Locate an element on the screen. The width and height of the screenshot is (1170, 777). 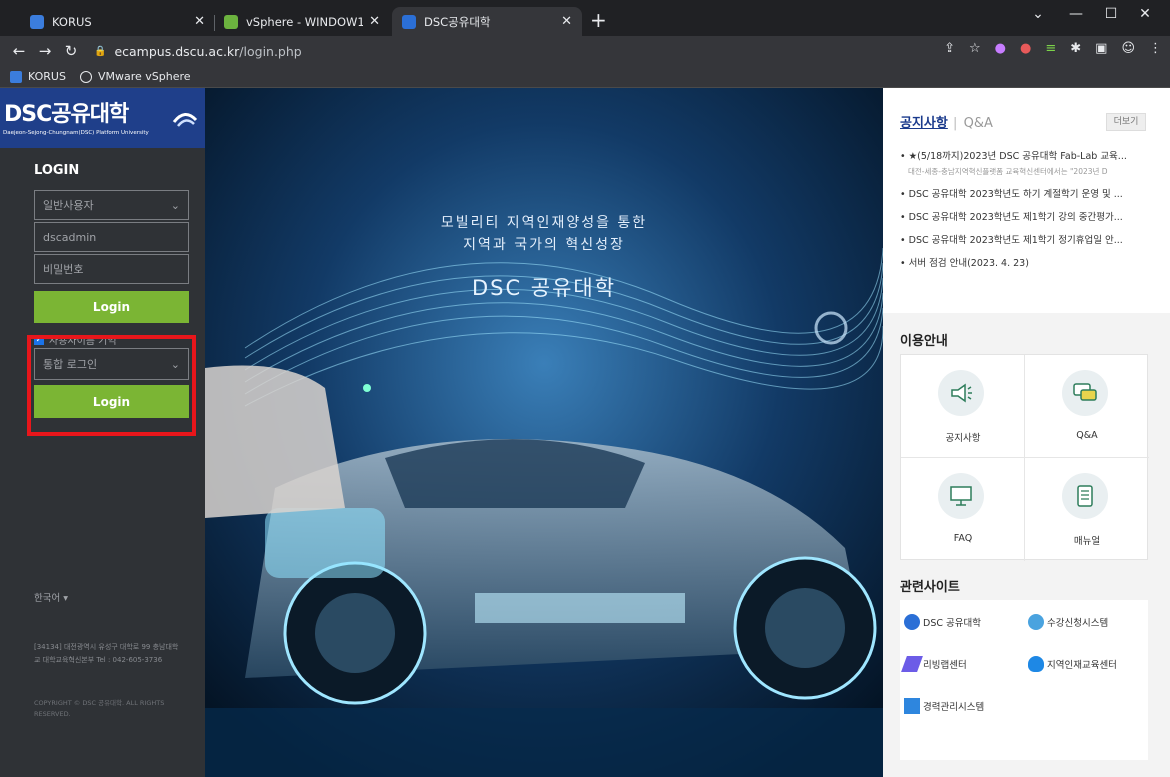
site-label: 리빙랩센터 is located at coordinates (945, 665).